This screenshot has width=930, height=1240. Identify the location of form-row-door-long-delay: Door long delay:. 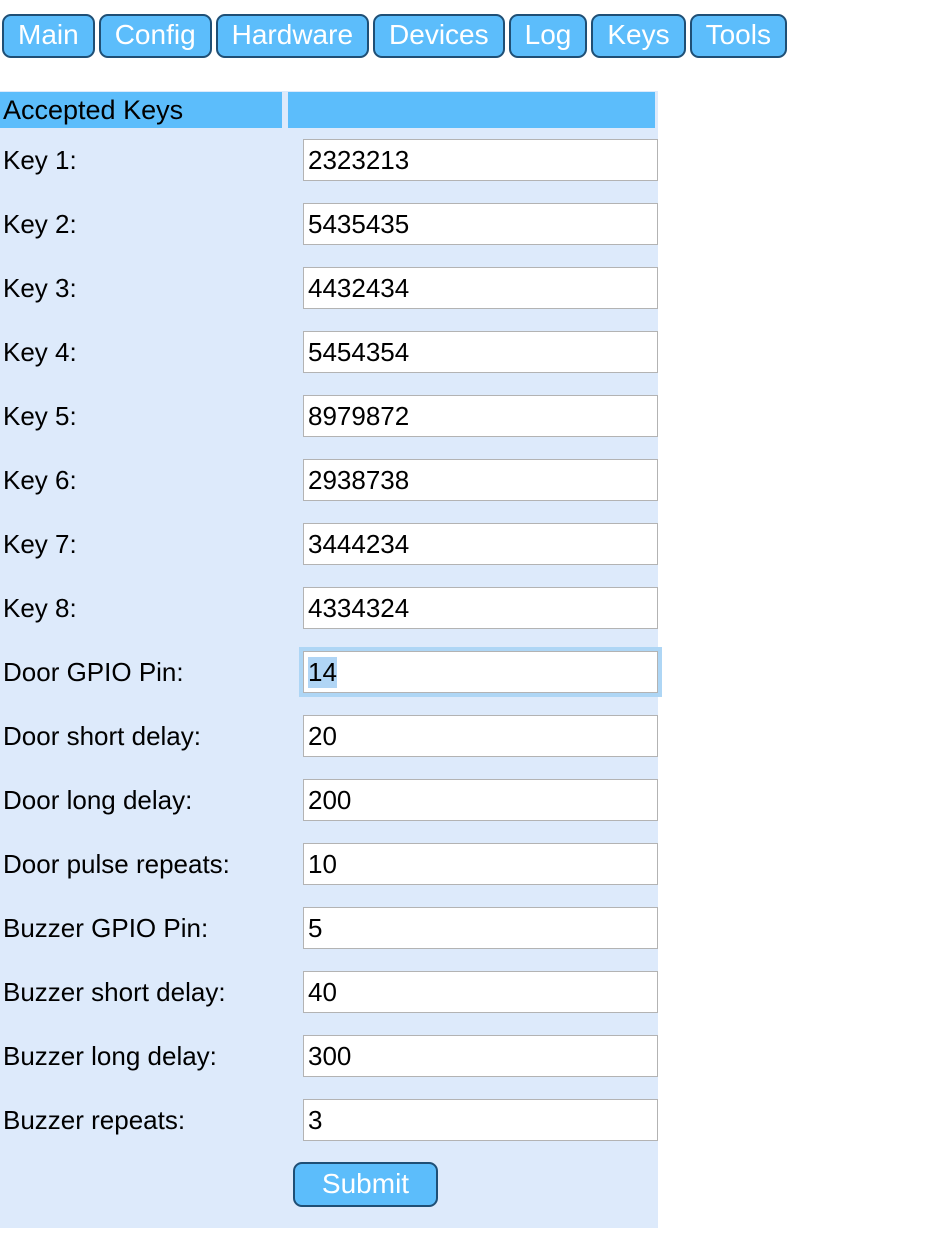
(329, 800).